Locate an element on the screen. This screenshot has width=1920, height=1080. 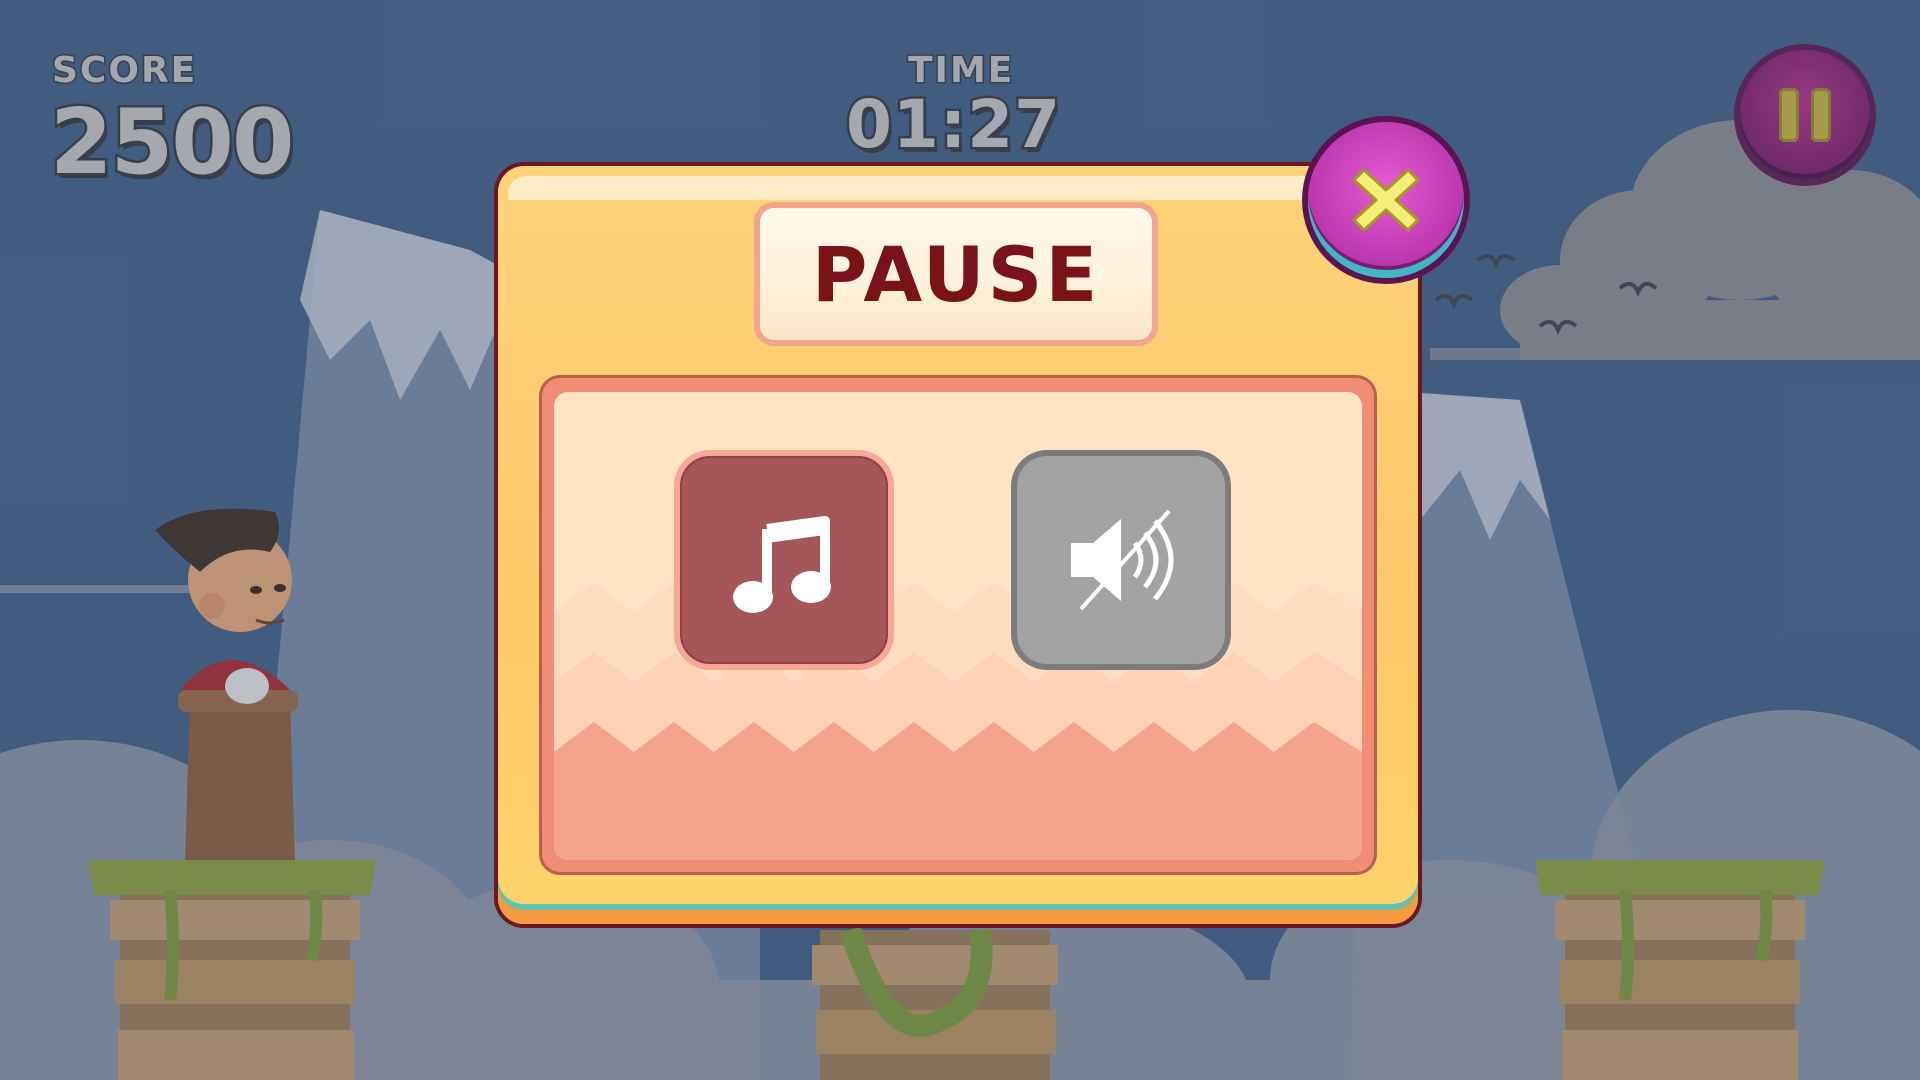
music-toggle-button is located at coordinates (784, 560).